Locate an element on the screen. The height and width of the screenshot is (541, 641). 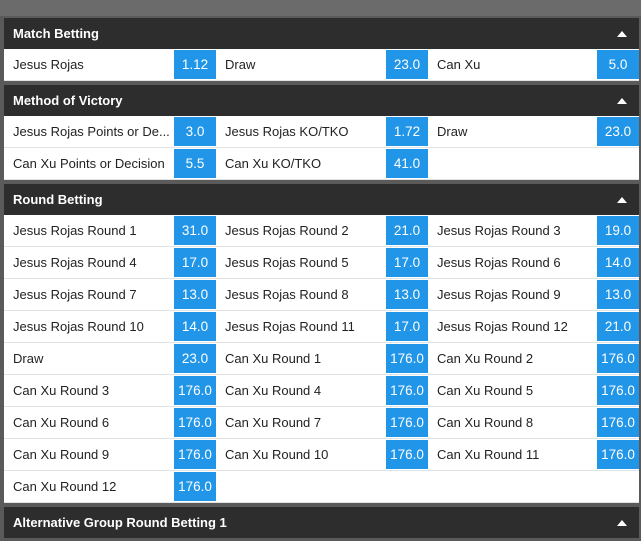
selection-cell: Can Xu Round 2 176.0 is located at coordinates (533, 359).